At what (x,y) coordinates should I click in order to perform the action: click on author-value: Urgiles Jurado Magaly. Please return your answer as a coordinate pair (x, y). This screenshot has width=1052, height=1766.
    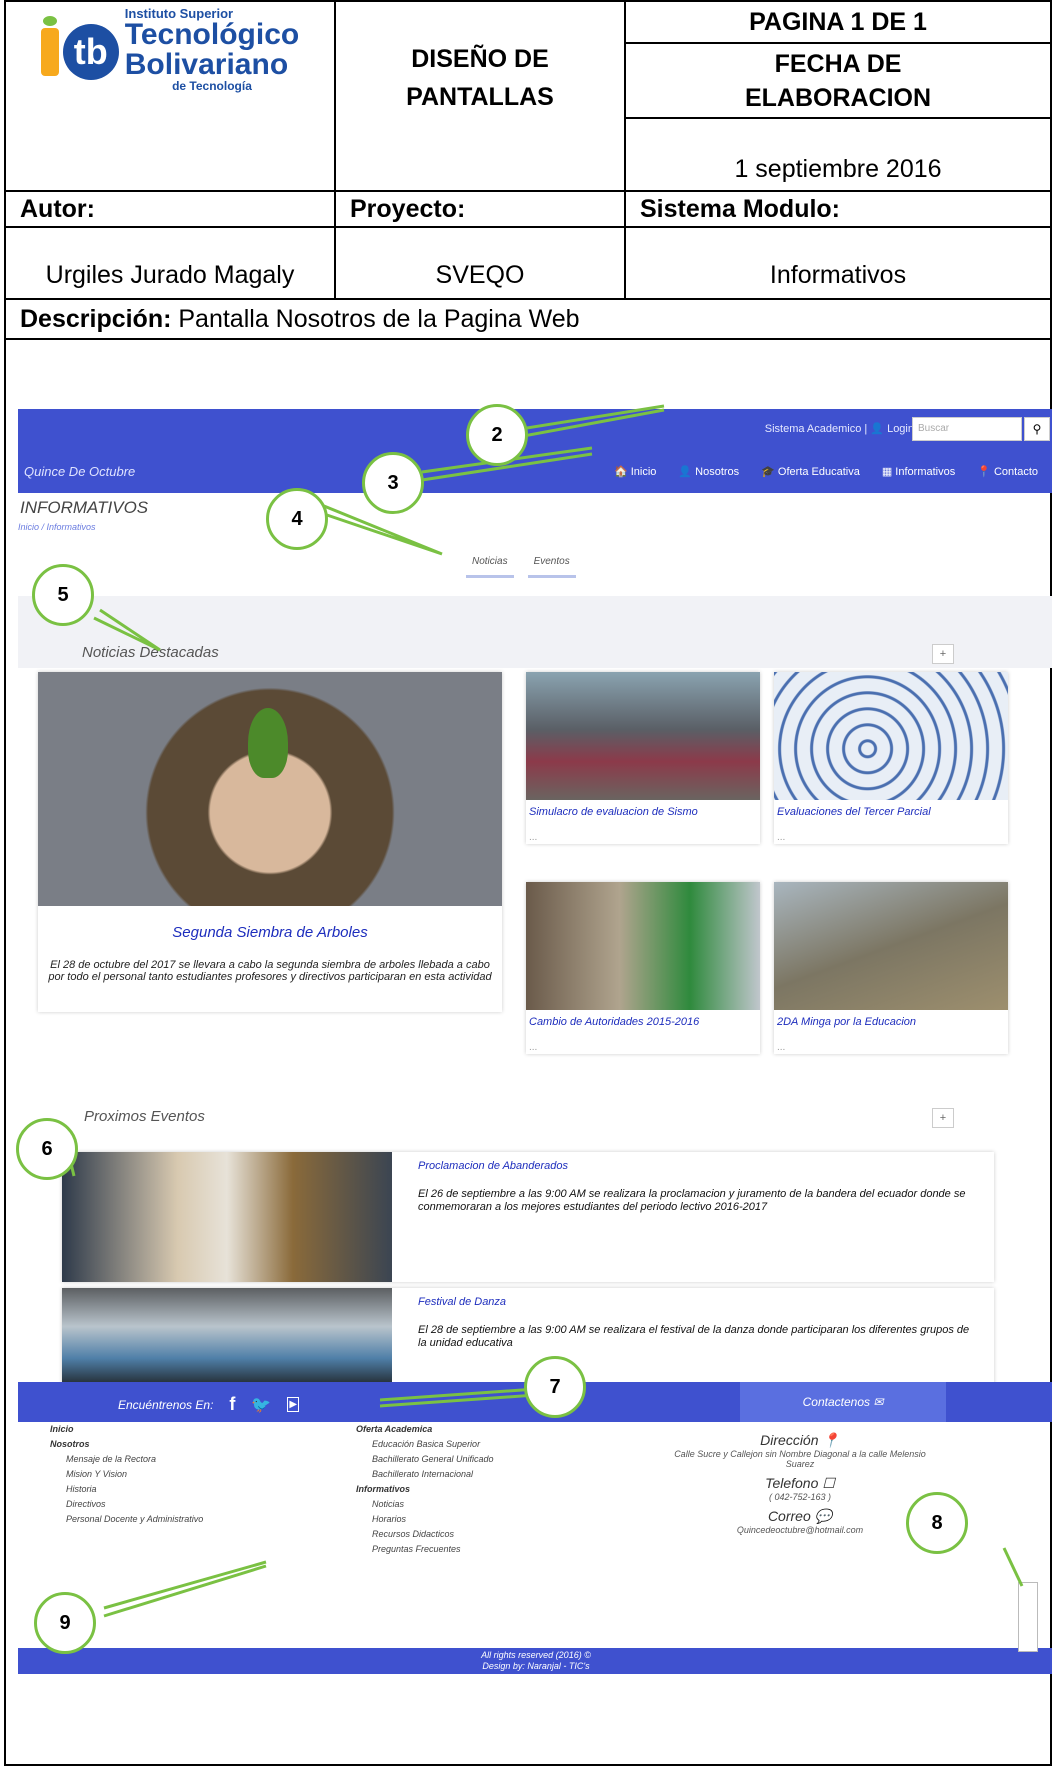
    Looking at the image, I should click on (170, 263).